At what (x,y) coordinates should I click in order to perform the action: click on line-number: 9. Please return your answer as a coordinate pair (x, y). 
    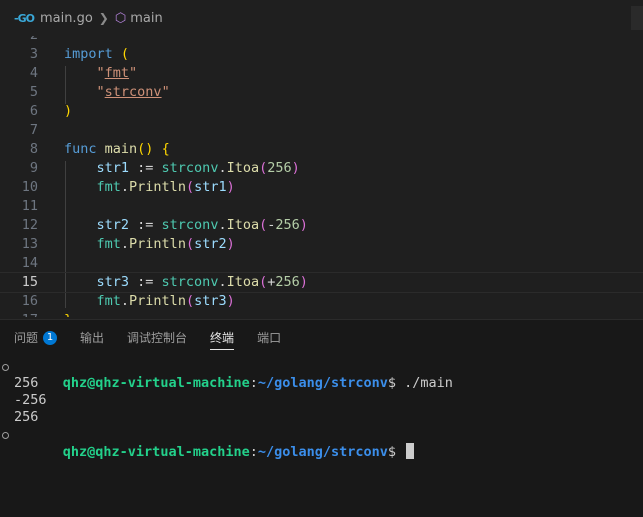
    Looking at the image, I should click on (33, 168).